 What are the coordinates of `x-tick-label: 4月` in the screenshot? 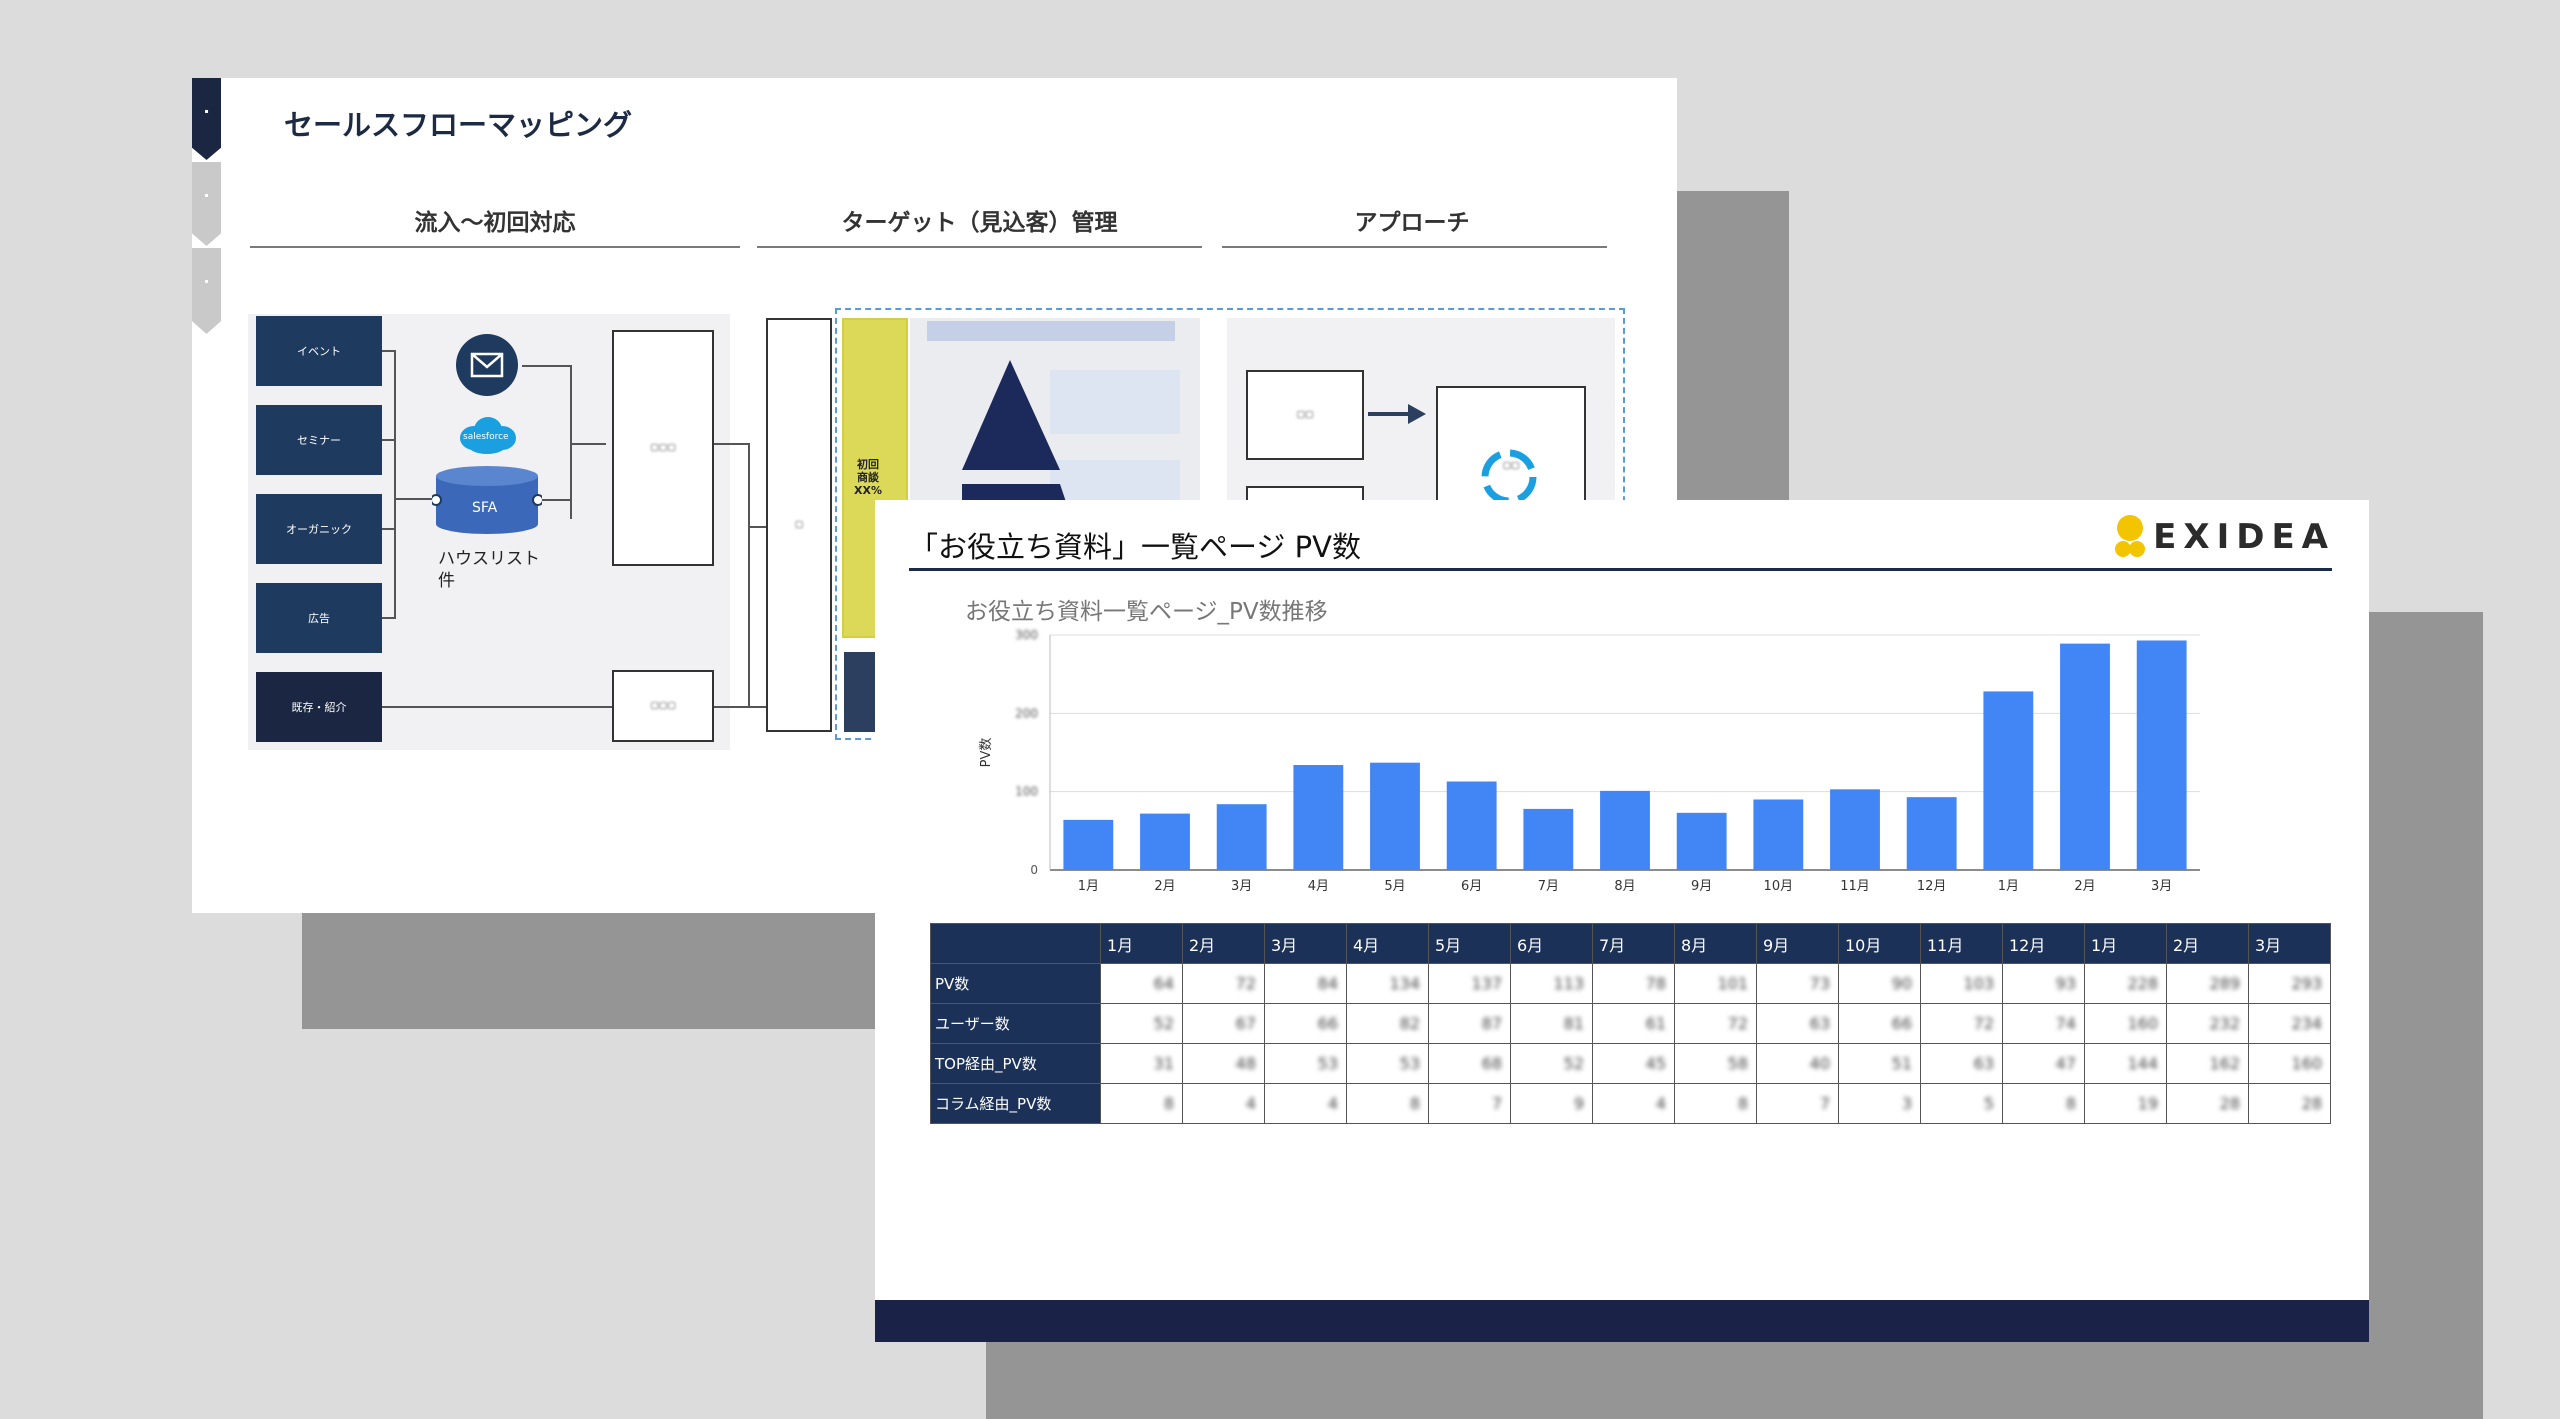 It's located at (1318, 886).